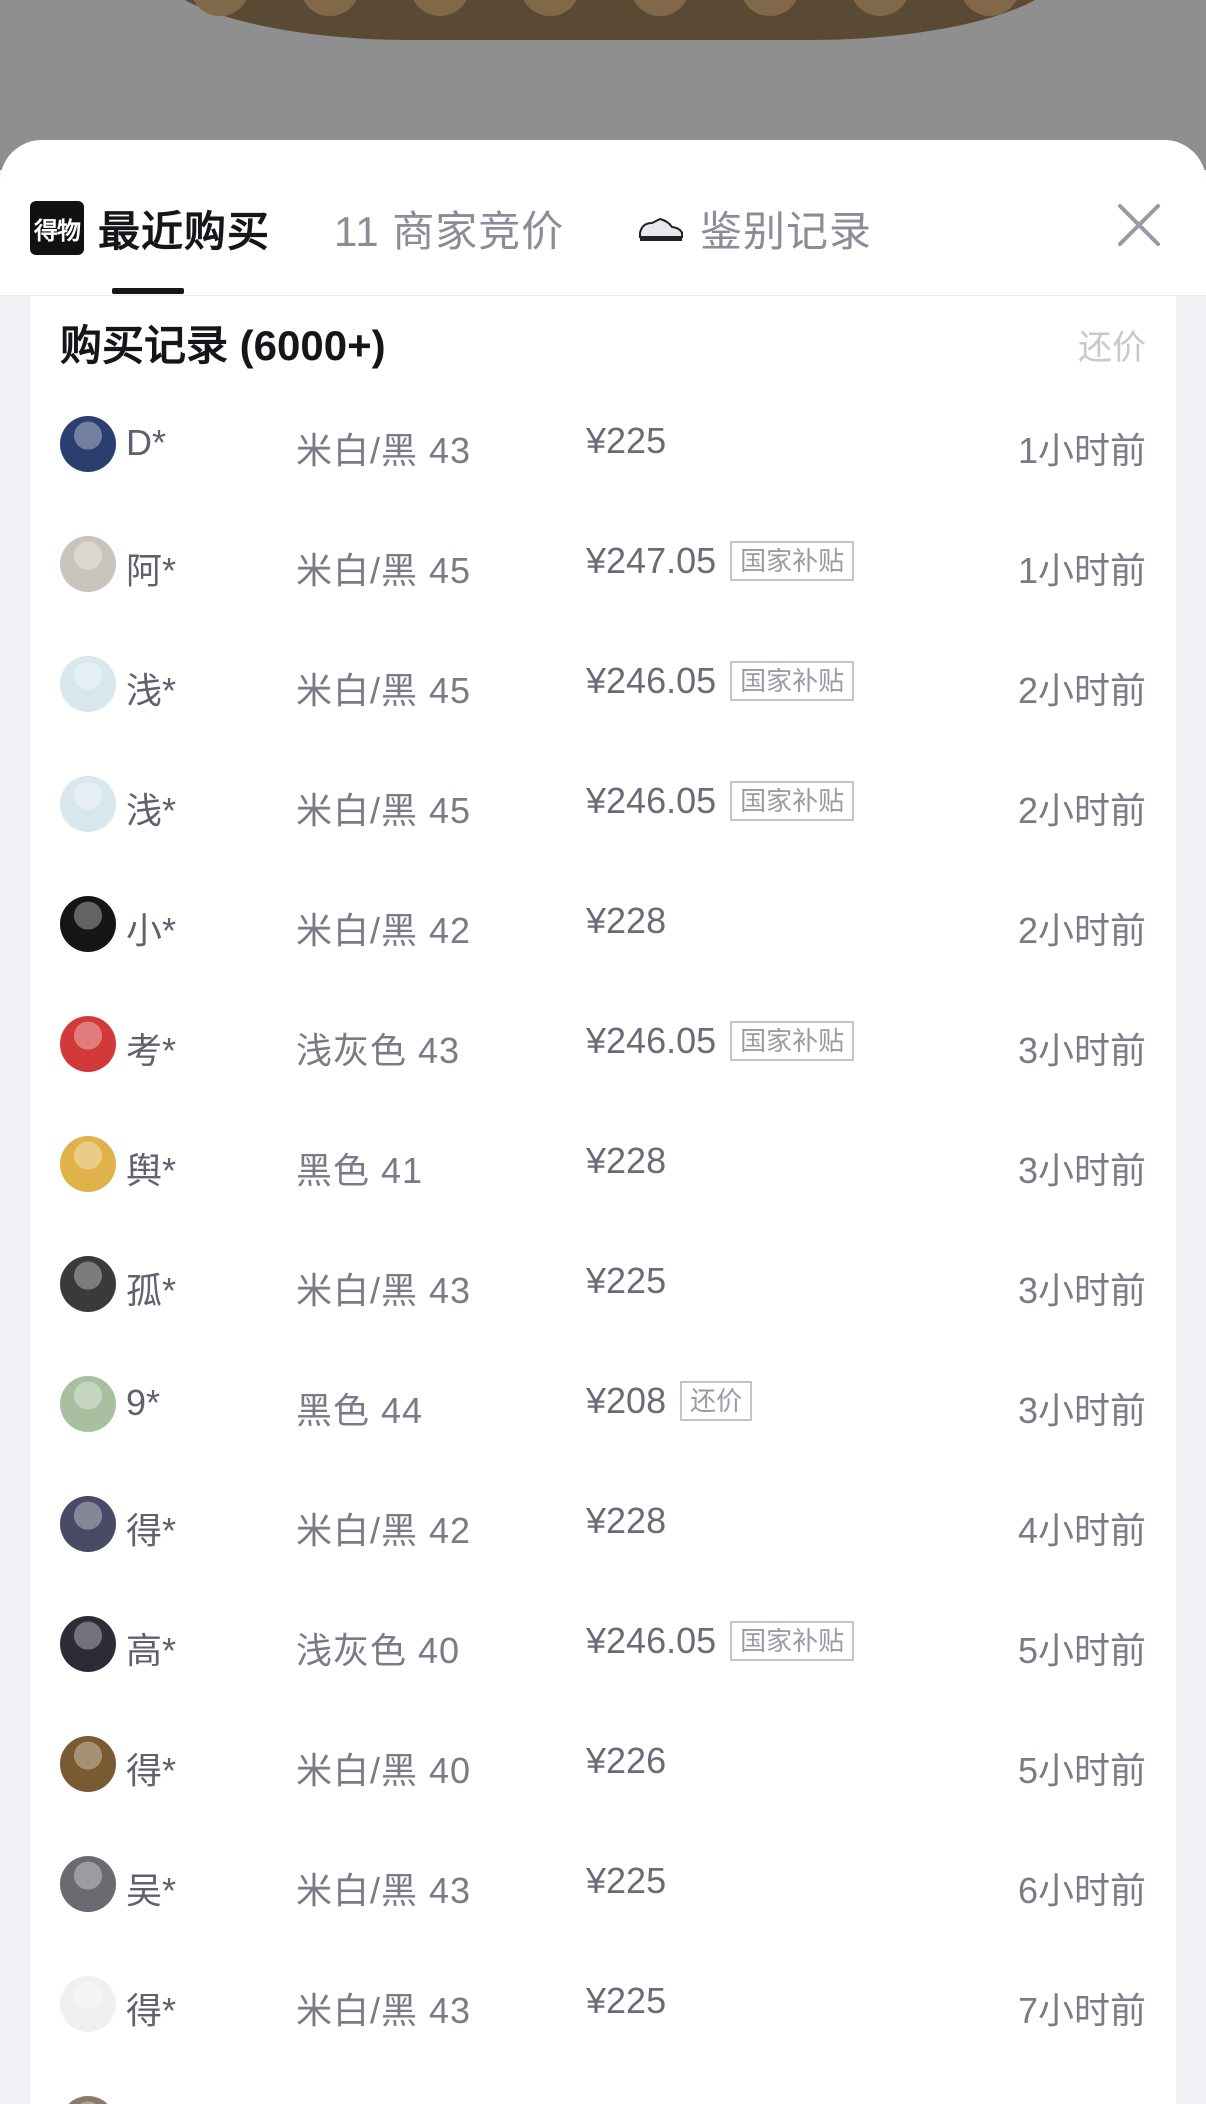 The width and height of the screenshot is (1206, 2104). What do you see at coordinates (755, 228) in the screenshot?
I see `tab-authentication-records: 鉴别记录` at bounding box center [755, 228].